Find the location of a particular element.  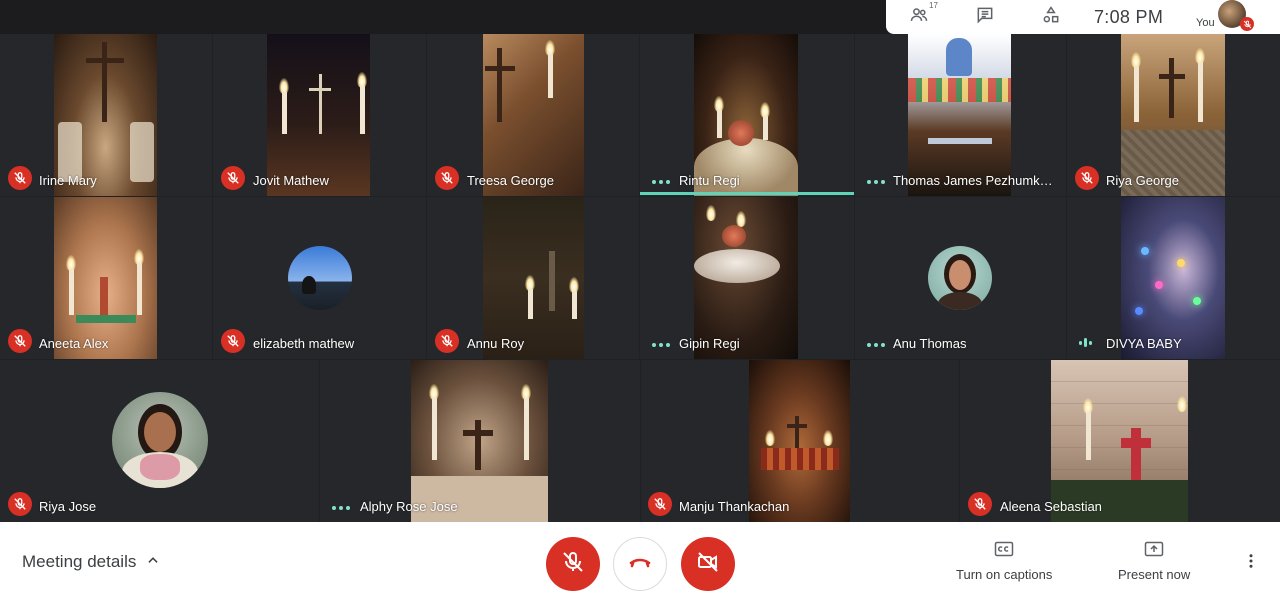

participant-tile: Aleena Sebastian is located at coordinates (1120, 441).